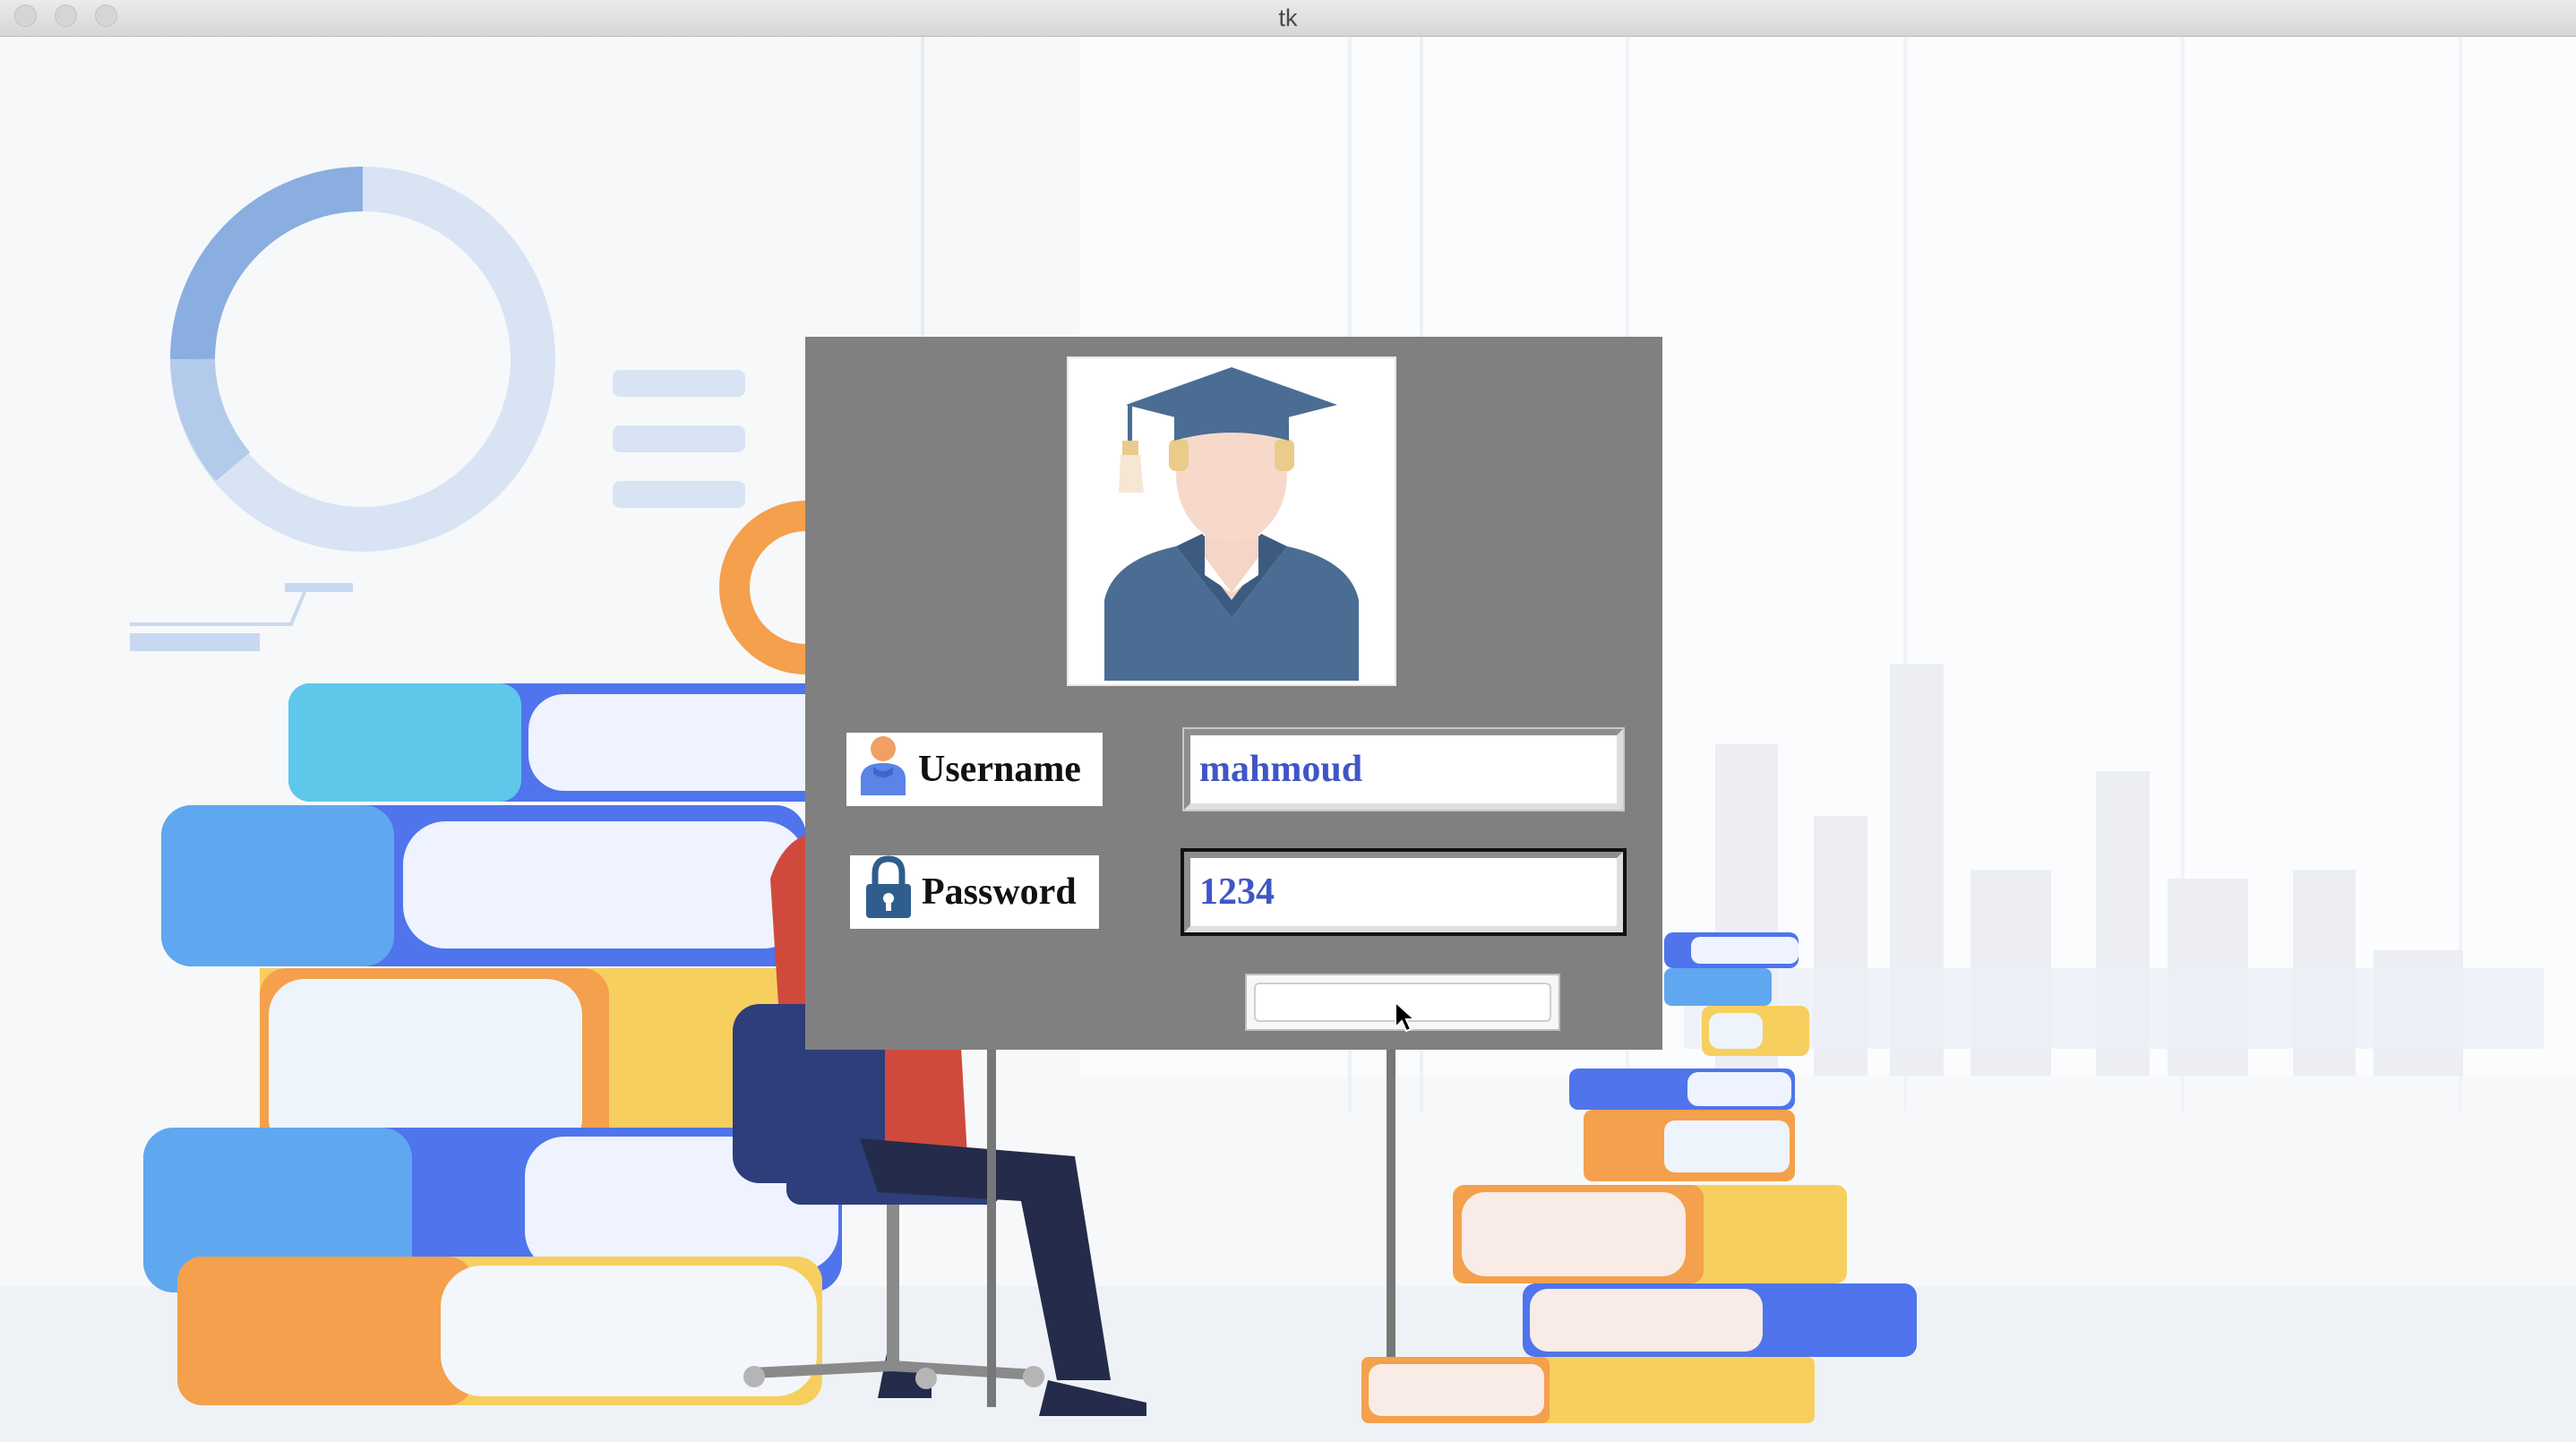  What do you see at coordinates (888, 892) in the screenshot?
I see `lock-icon` at bounding box center [888, 892].